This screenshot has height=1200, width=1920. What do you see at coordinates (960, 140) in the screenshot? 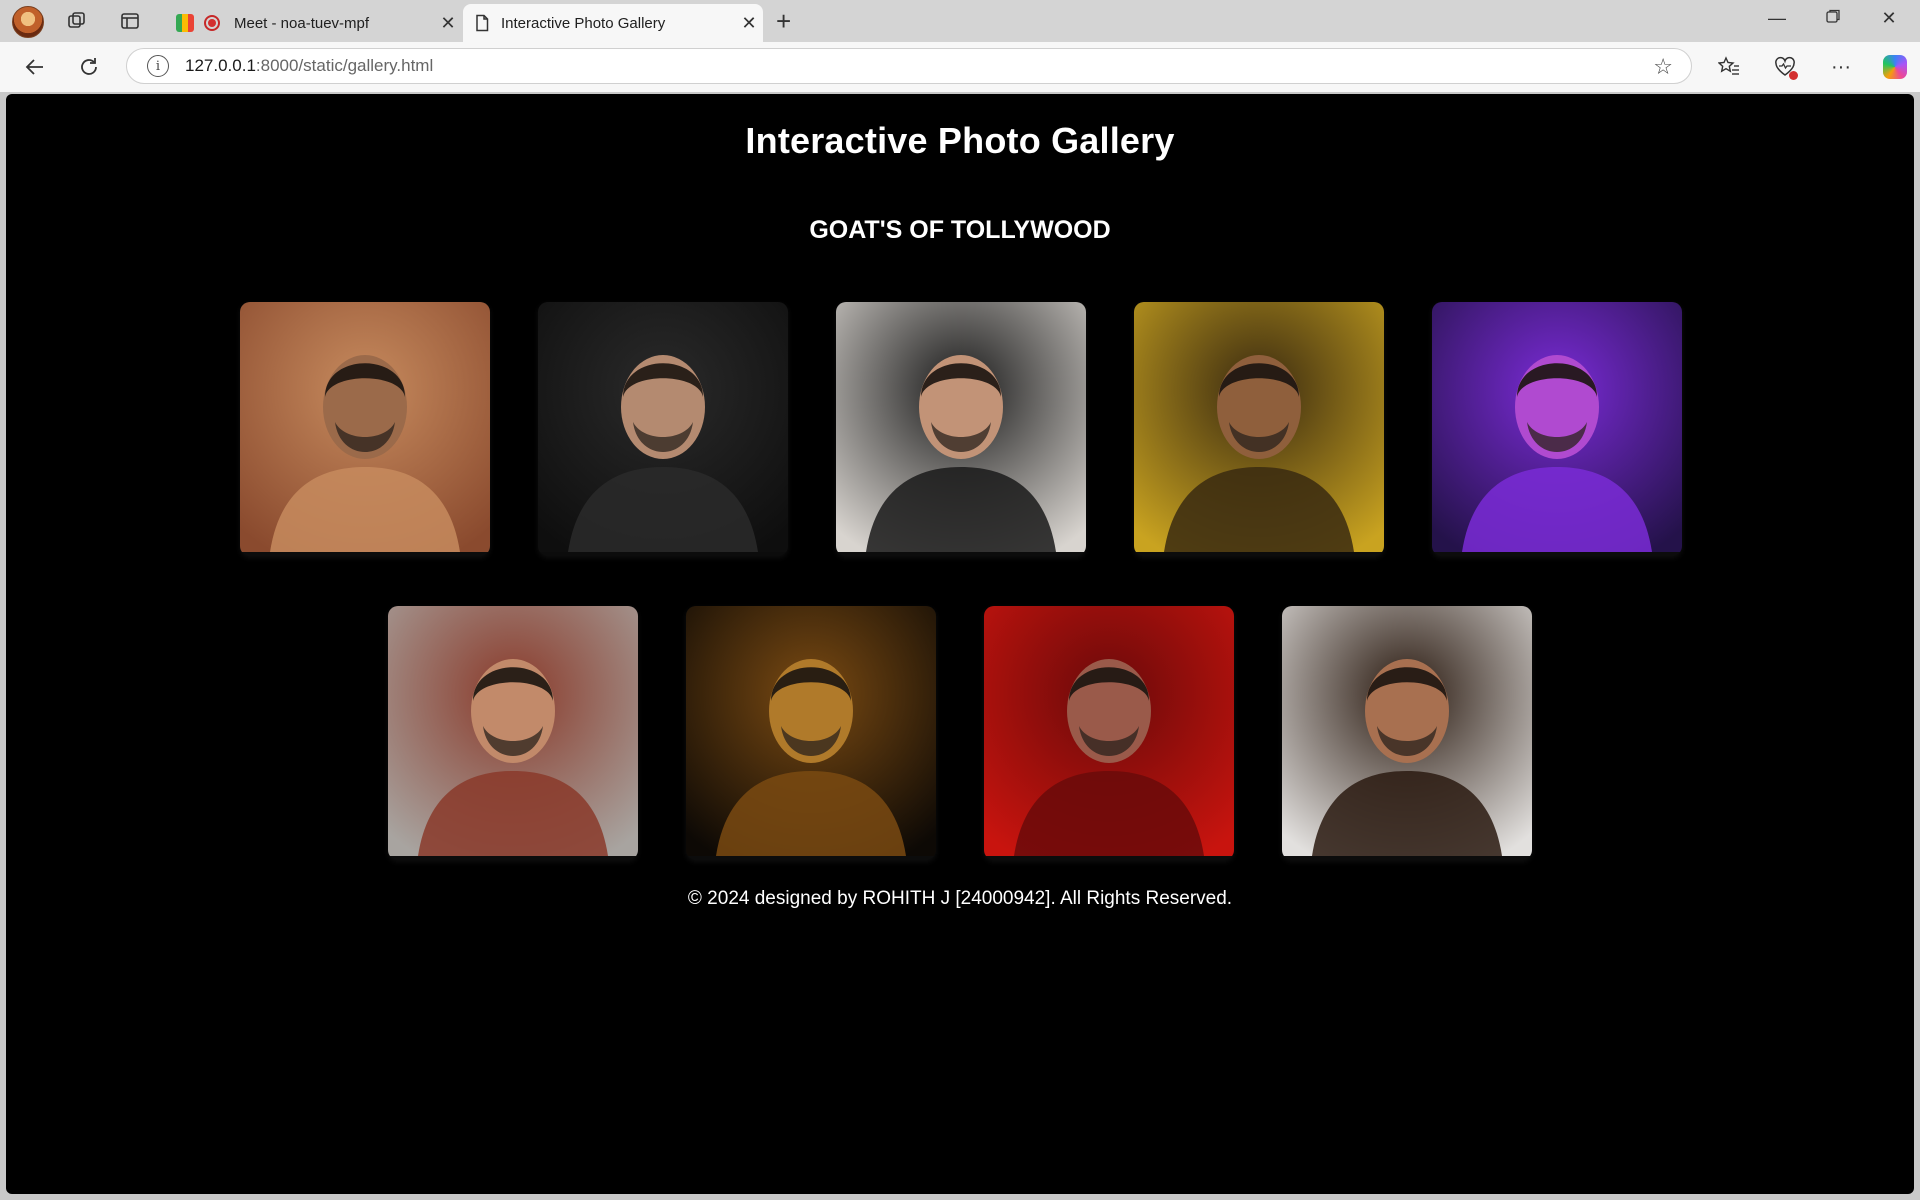
I see `page-title: Interactive Photo Gallery` at bounding box center [960, 140].